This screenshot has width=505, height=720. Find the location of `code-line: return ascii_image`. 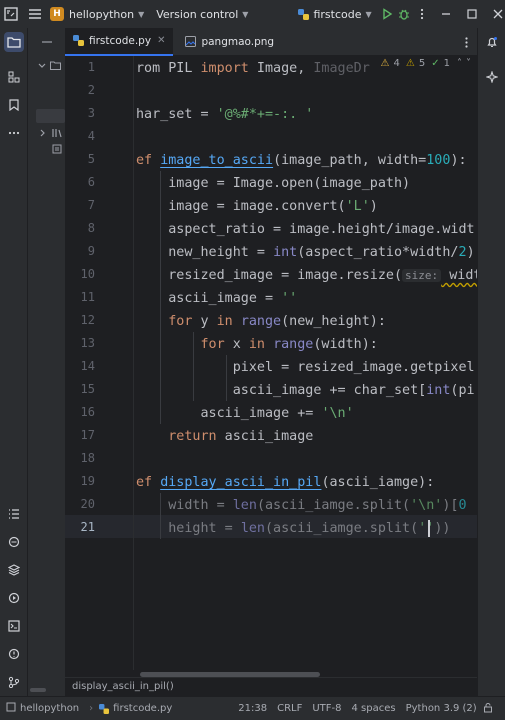

code-line: return ascii_image is located at coordinates (224, 436).